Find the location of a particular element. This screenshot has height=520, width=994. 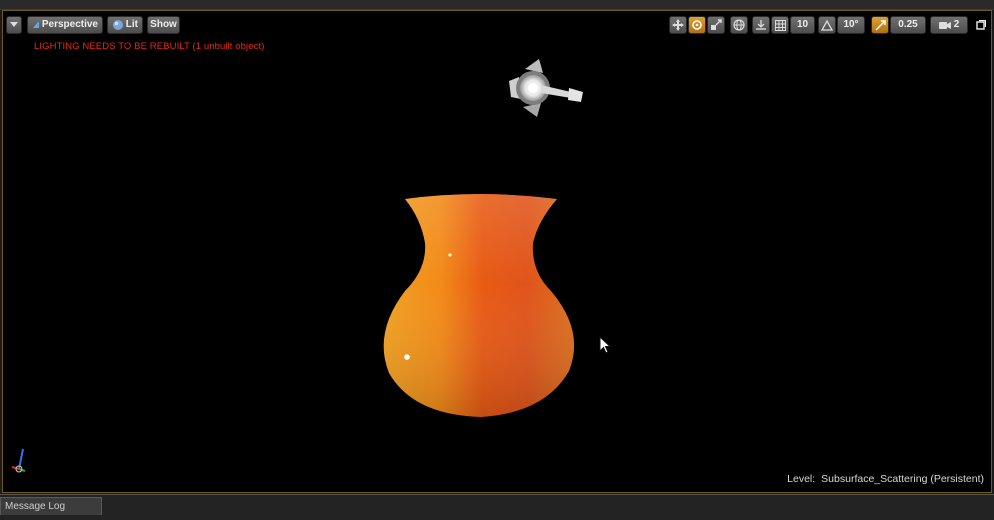

scale-snap-value-label: 0.25 is located at coordinates (908, 24).